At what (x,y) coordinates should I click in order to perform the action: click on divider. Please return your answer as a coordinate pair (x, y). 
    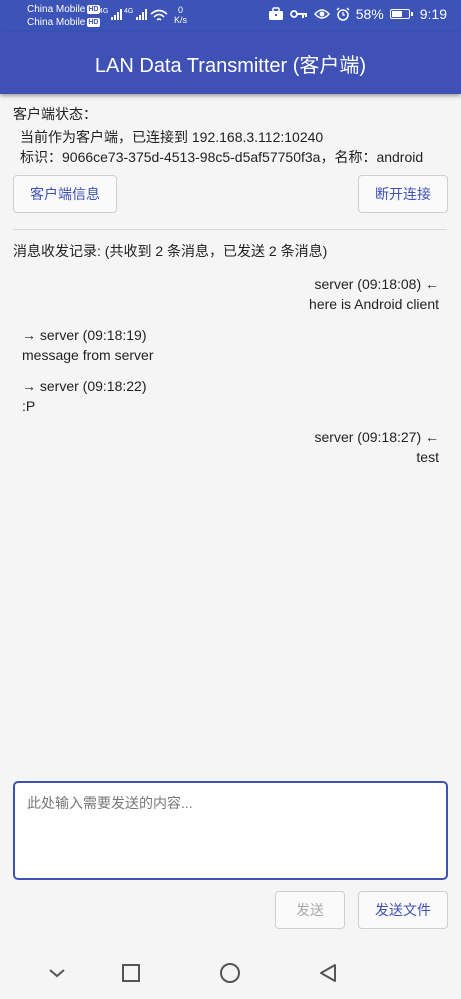
    Looking at the image, I should click on (230, 229).